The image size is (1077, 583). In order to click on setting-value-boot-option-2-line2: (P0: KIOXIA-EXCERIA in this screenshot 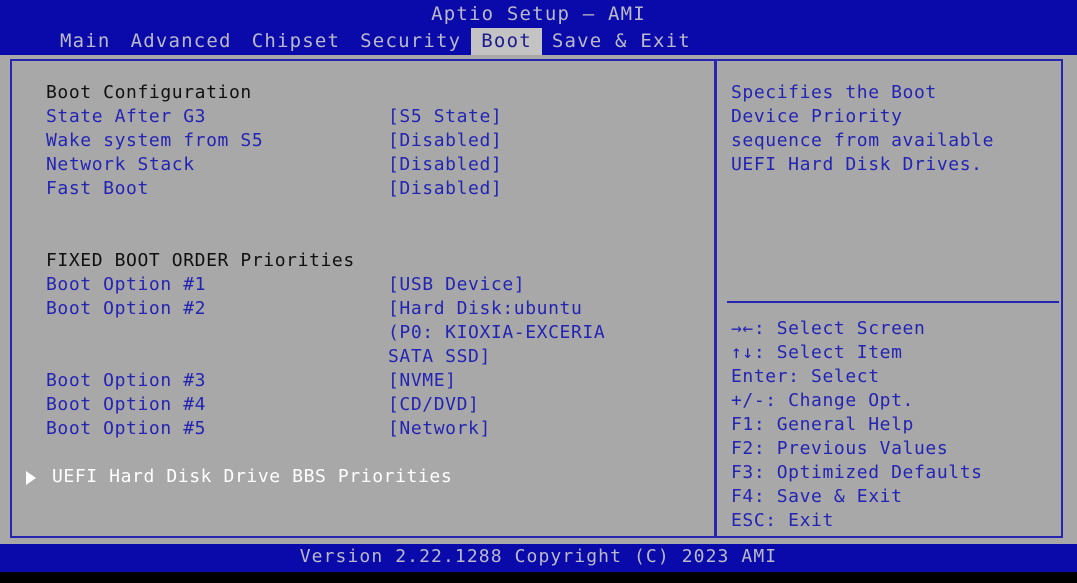, I will do `click(497, 332)`.